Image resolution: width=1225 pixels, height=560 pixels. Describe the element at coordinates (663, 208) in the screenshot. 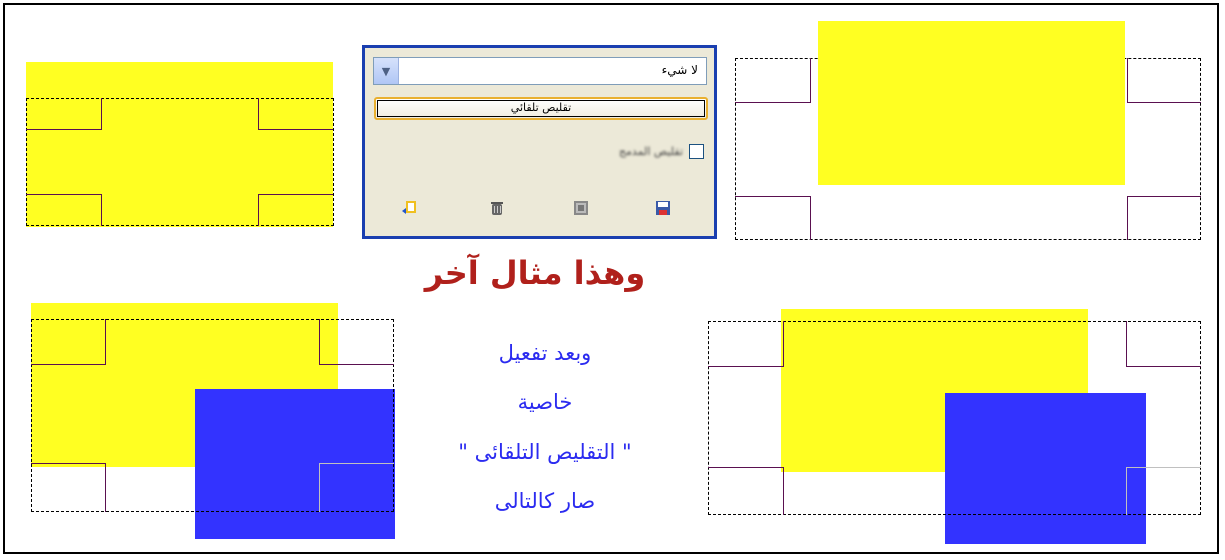

I see `save-icon` at that location.